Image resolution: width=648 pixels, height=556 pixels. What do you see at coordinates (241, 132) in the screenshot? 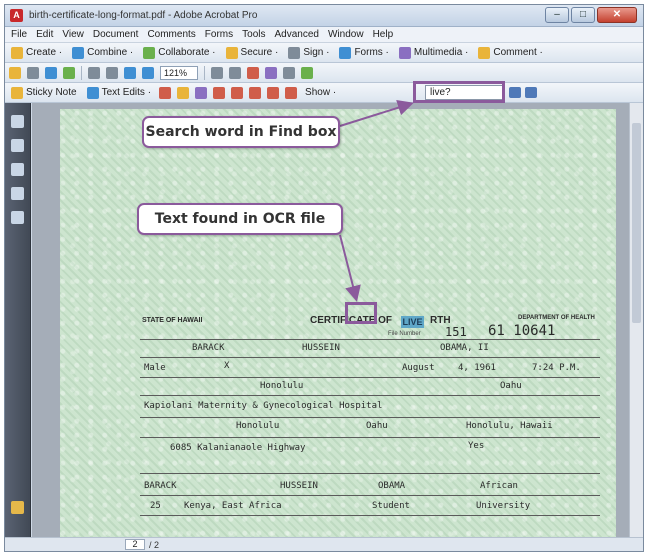
I see `search-callout: Search word in Find box` at bounding box center [241, 132].